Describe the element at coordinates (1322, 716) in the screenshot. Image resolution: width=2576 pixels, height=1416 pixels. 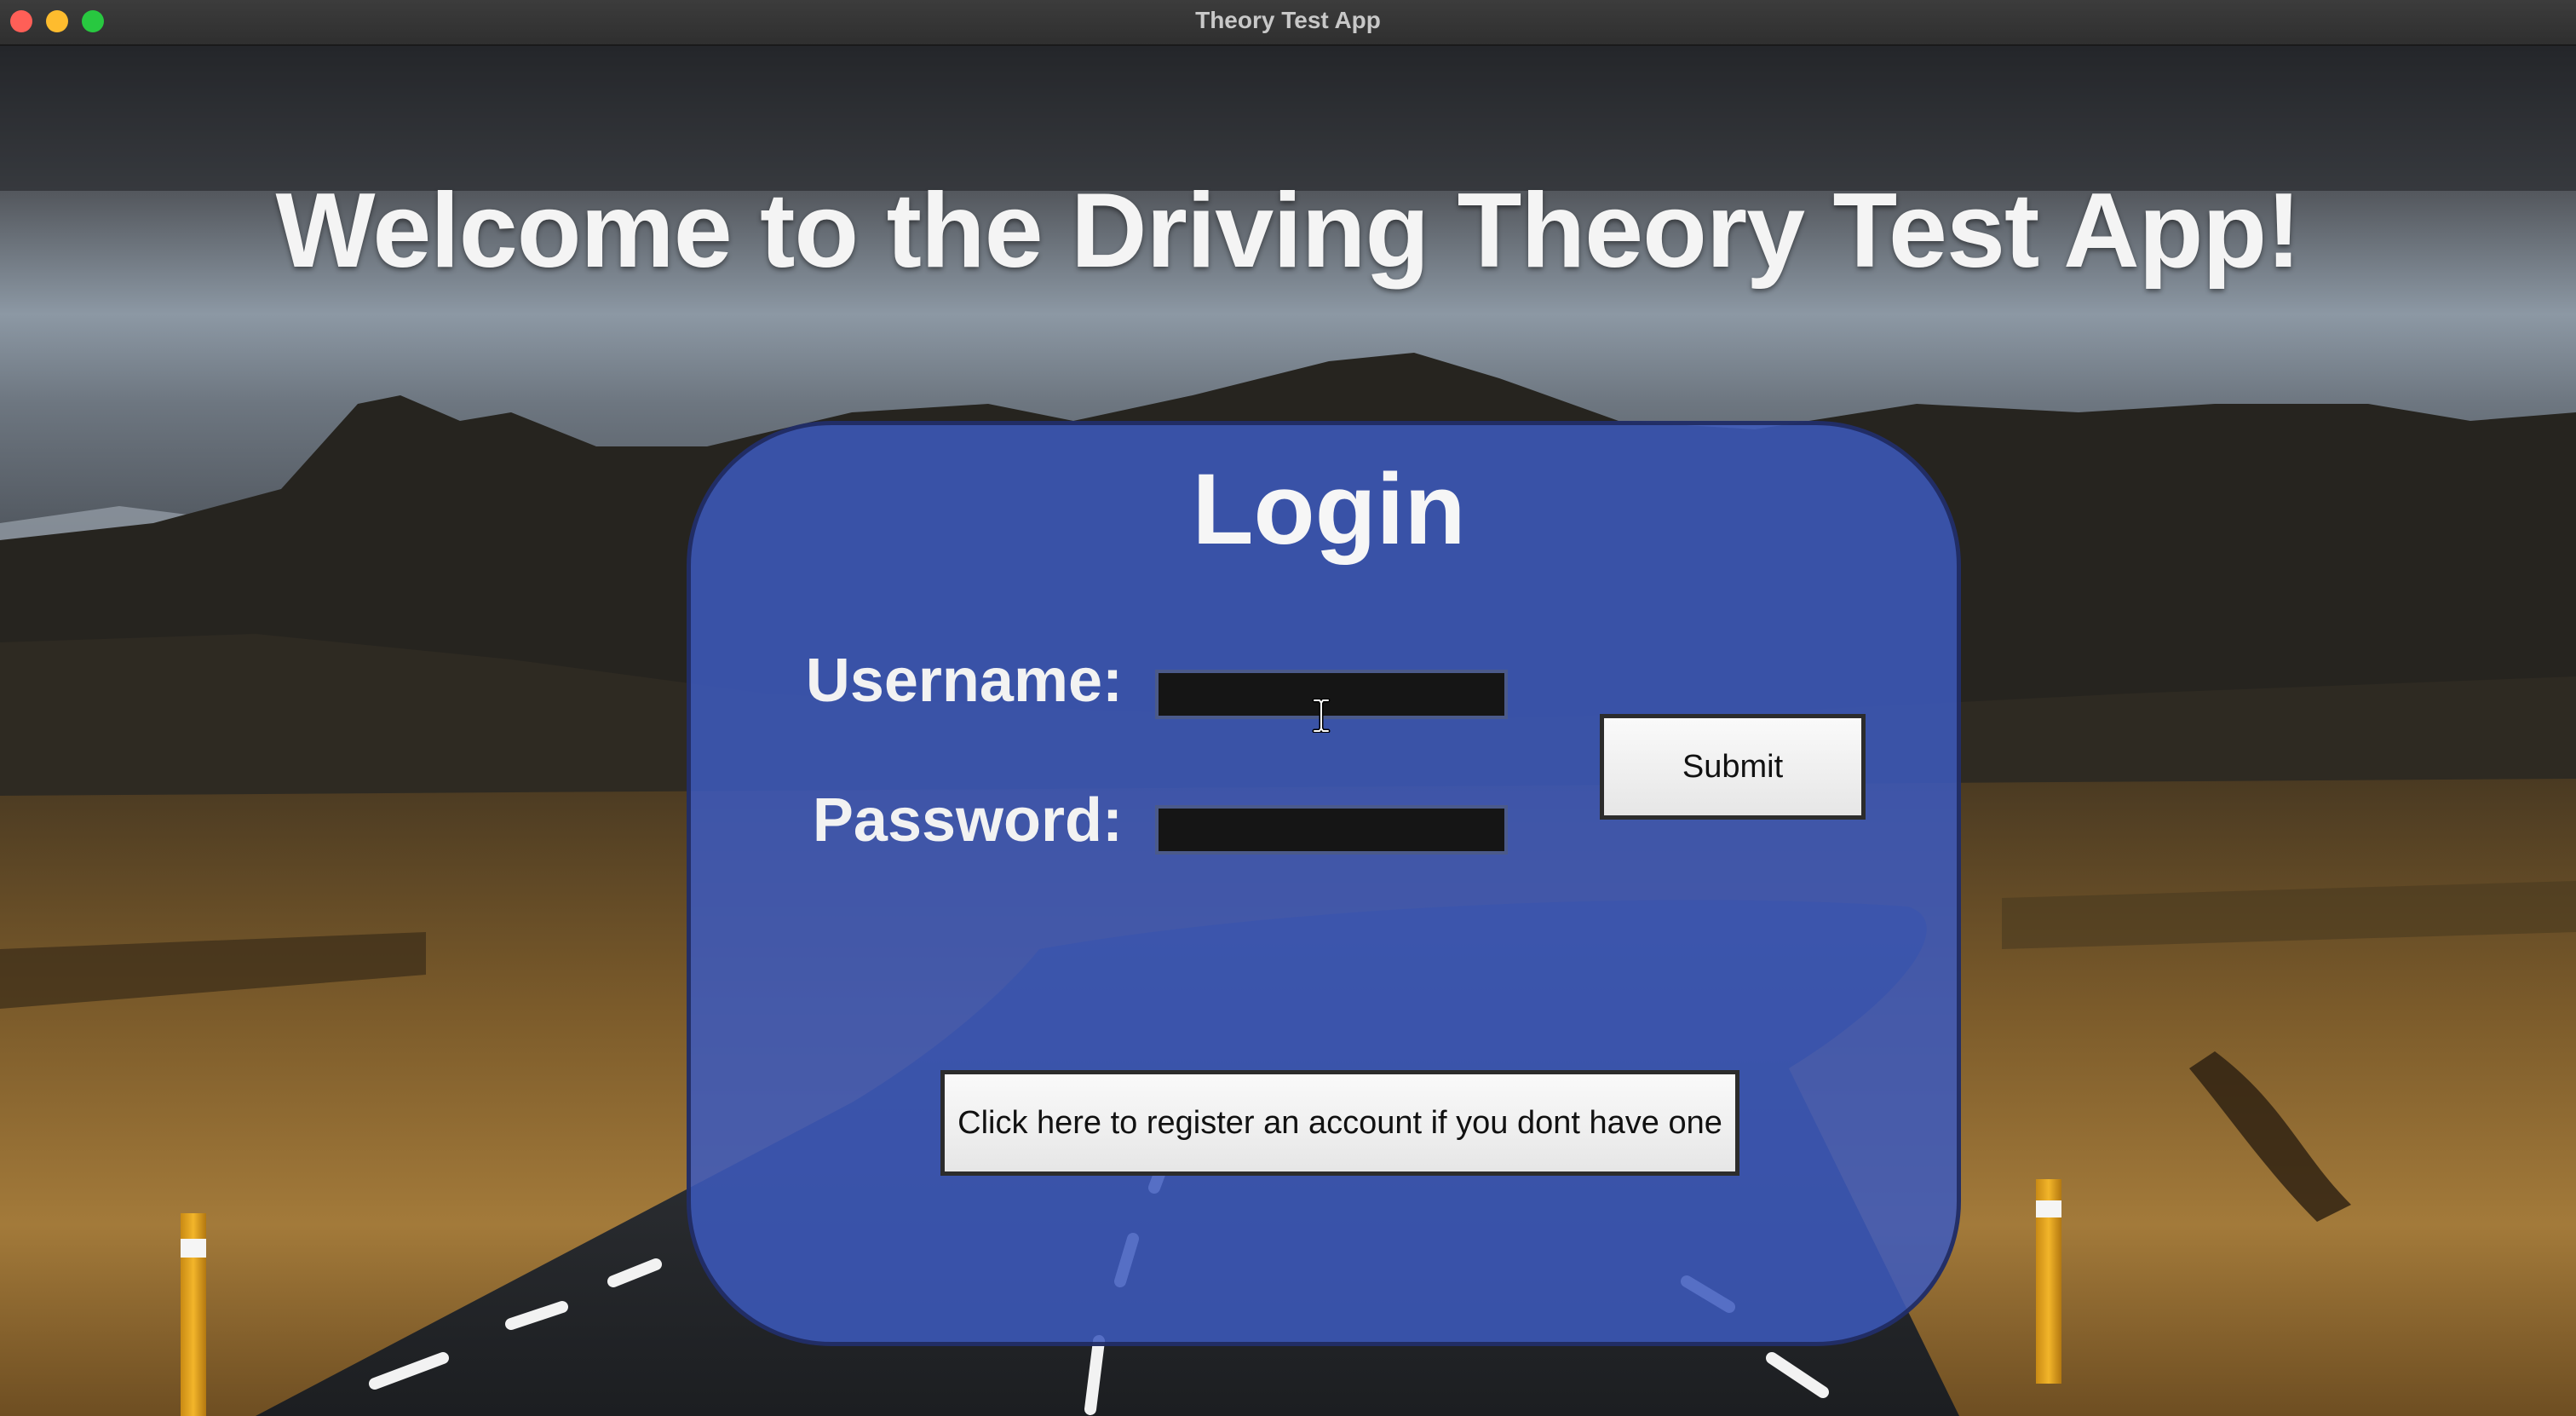
I see `i-beam-cursor-icon` at that location.